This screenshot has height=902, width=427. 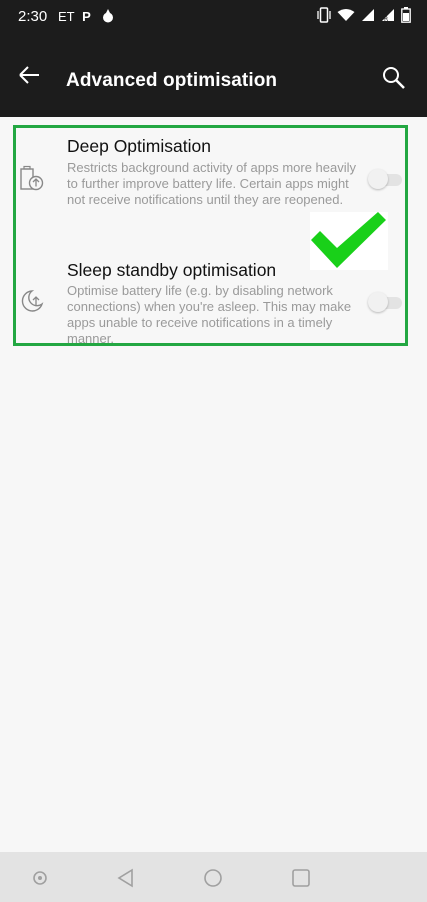 I want to click on app-bar: Advanced optimisation, so click(x=213, y=75).